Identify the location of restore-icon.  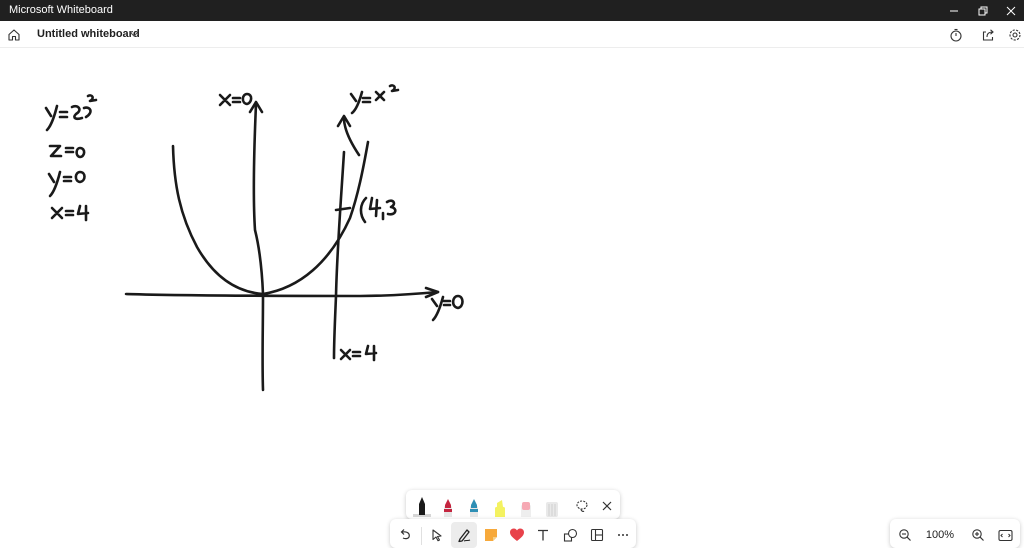
(983, 10).